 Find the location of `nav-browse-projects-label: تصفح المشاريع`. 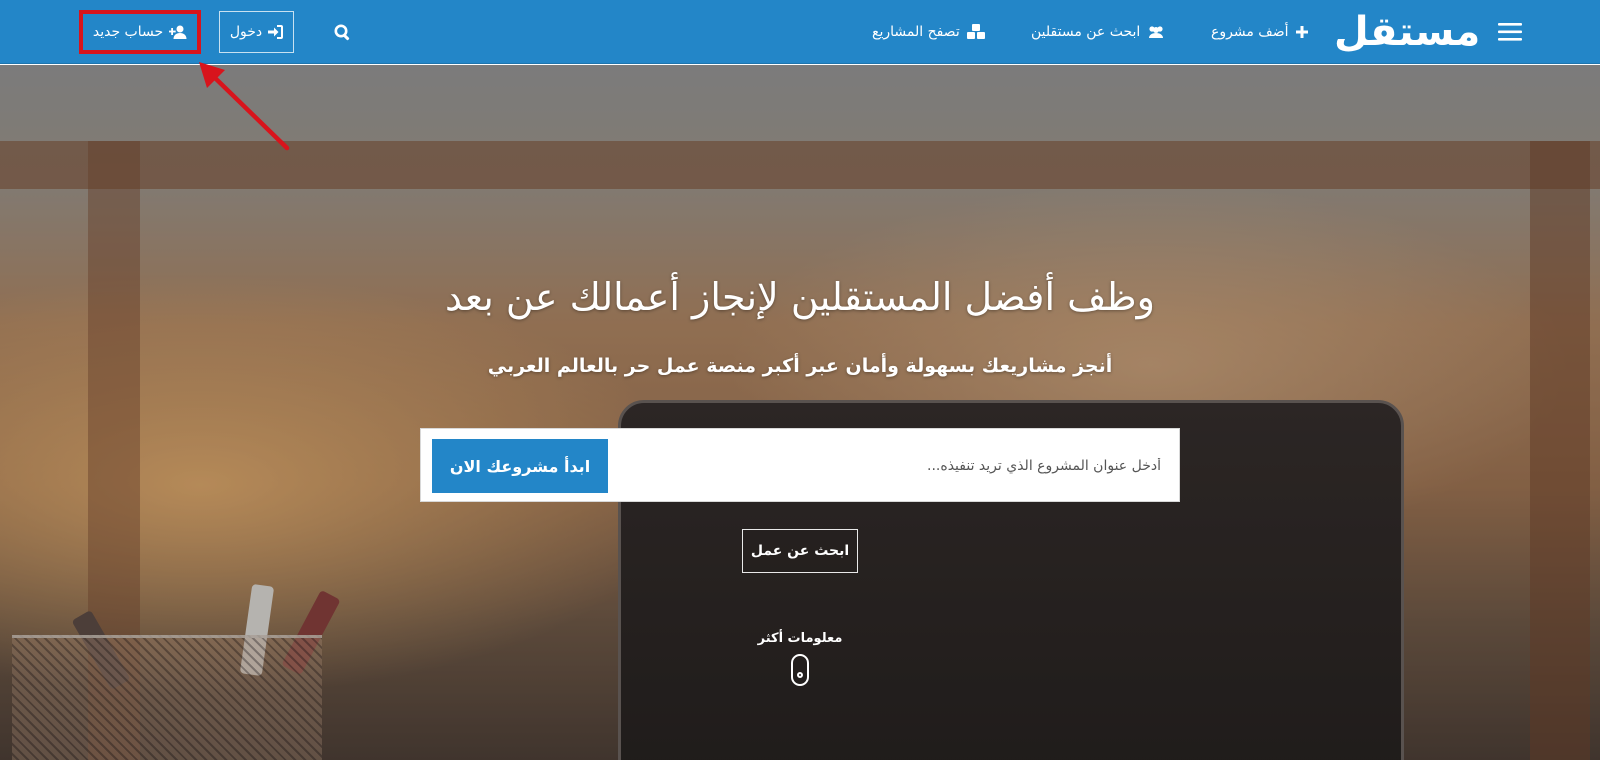

nav-browse-projects-label: تصفح المشاريع is located at coordinates (916, 32).